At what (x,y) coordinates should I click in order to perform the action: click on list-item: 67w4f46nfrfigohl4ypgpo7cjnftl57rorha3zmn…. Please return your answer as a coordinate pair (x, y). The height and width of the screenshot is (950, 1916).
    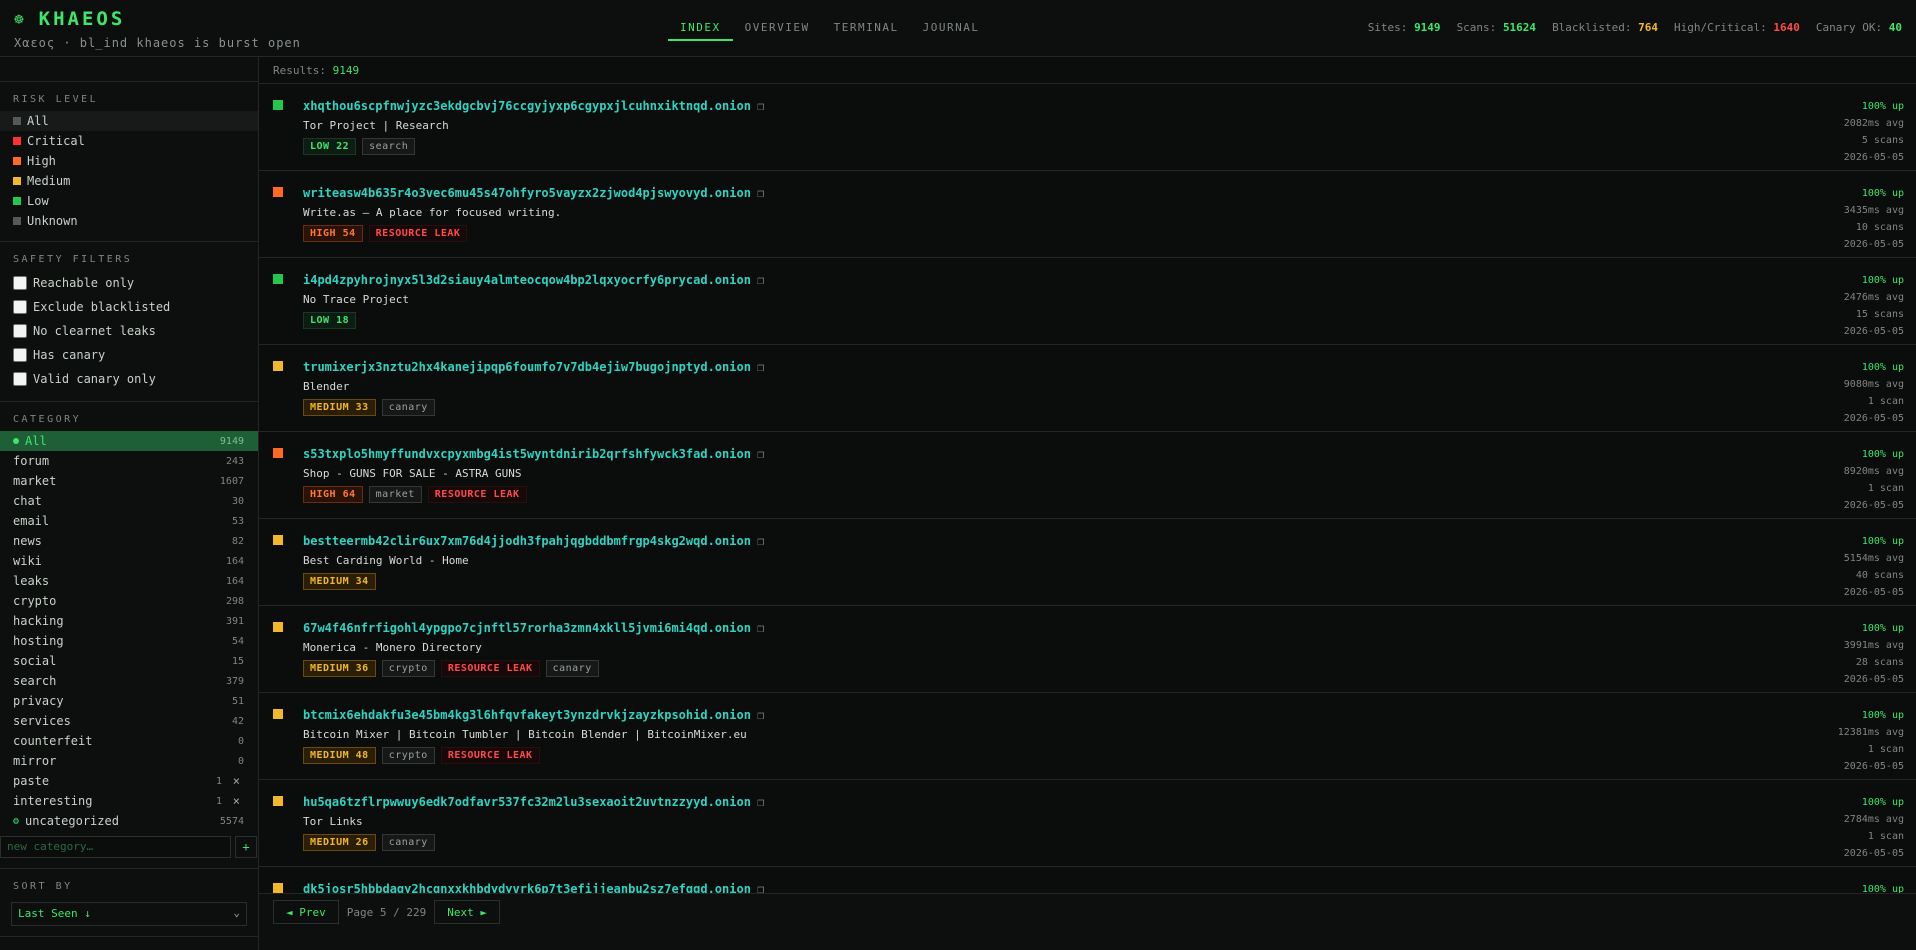
    Looking at the image, I should click on (1087, 649).